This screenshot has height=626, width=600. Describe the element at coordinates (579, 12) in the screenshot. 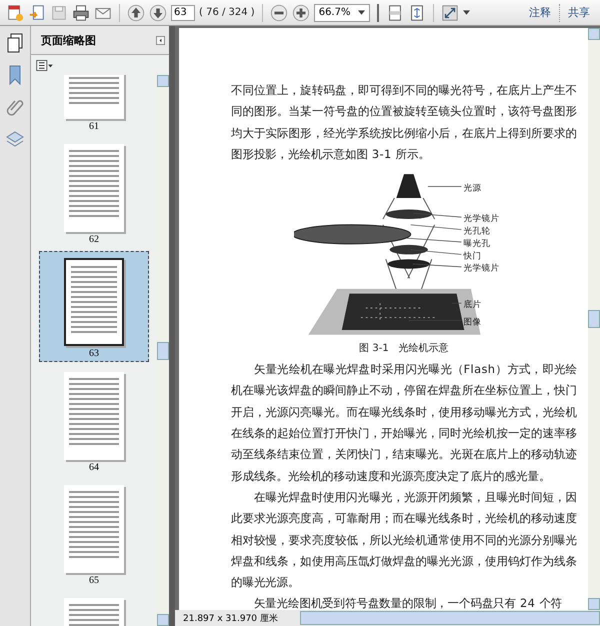

I see `toolbar-link: 共享` at that location.